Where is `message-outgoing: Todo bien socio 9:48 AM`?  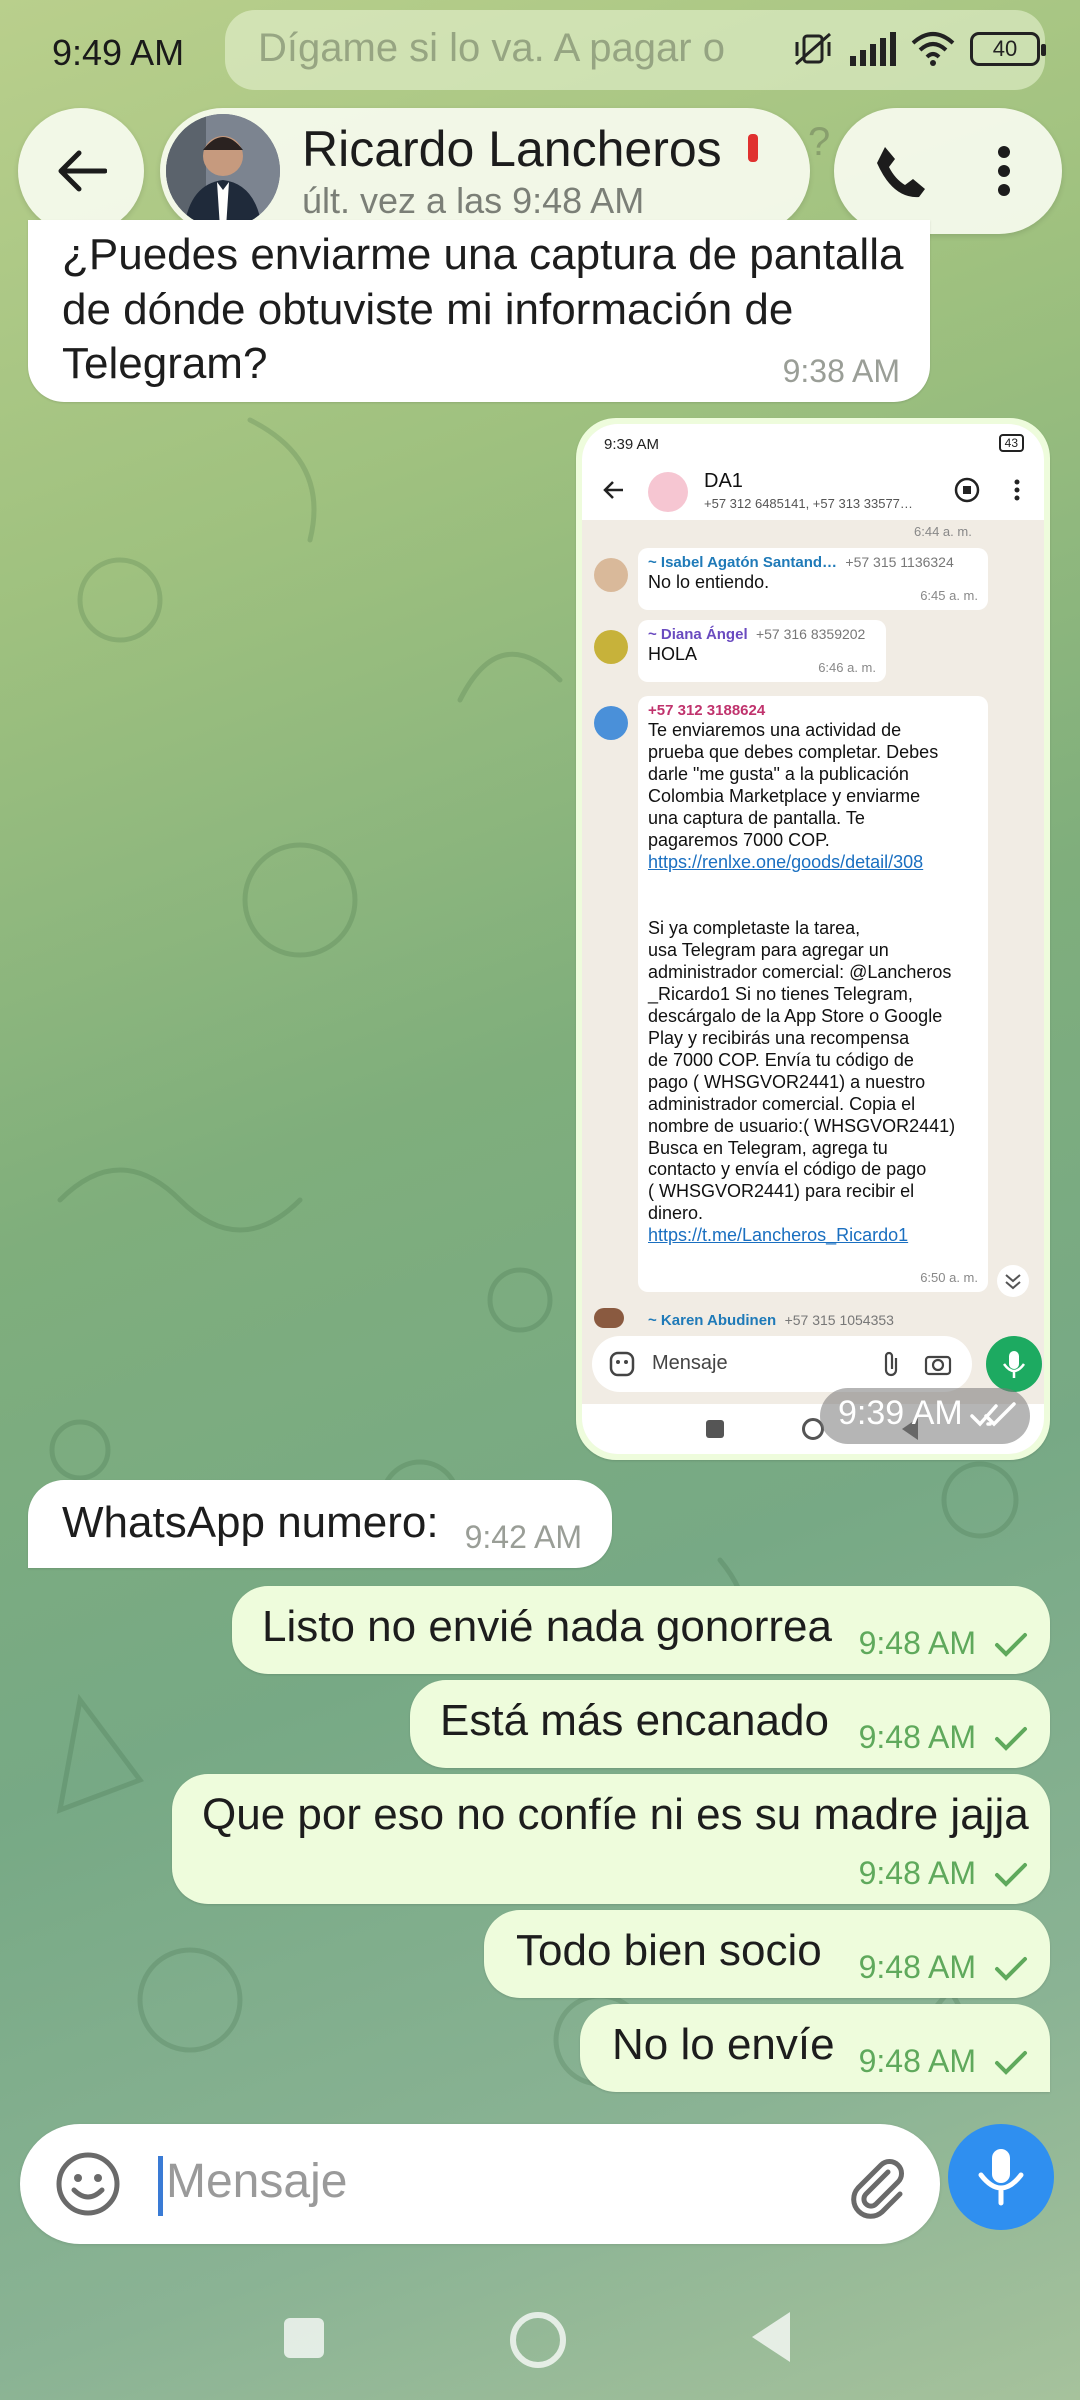
message-outgoing: Todo bien socio 9:48 AM is located at coordinates (767, 1954).